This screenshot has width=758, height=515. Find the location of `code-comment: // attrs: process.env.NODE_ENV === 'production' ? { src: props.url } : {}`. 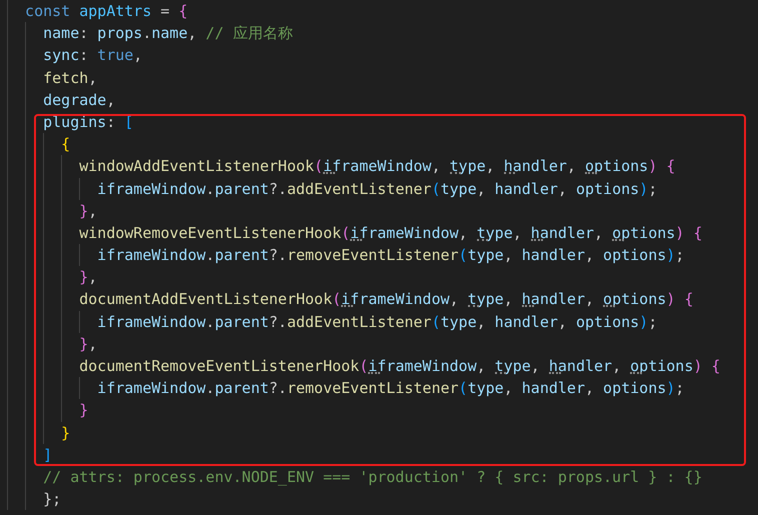

code-comment: // attrs: process.env.NODE_ENV === 'production' ? { src: props.url } : {} is located at coordinates (372, 477).